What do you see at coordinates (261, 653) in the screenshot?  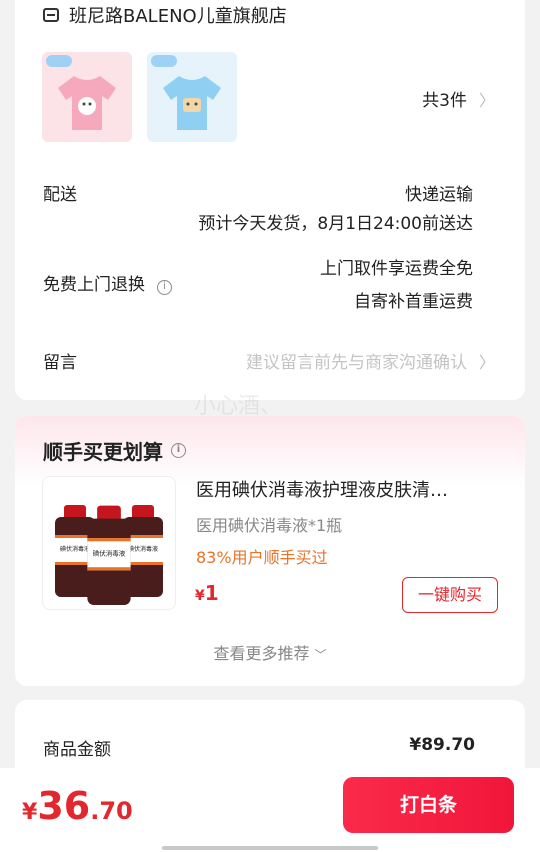 I see `more-recommend-label: 查看更多推荐` at bounding box center [261, 653].